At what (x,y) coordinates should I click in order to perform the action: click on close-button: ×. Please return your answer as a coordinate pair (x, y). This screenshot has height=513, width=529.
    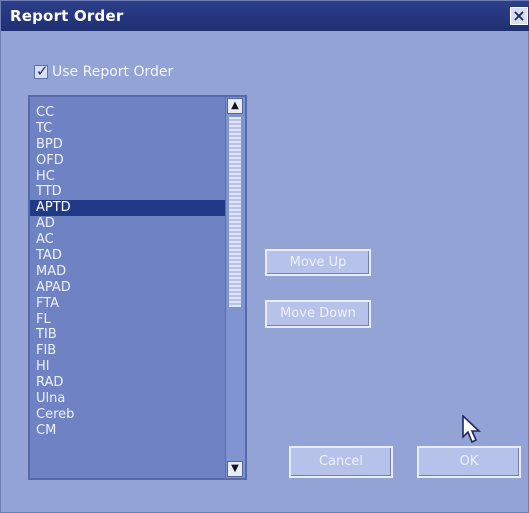
    Looking at the image, I should click on (519, 16).